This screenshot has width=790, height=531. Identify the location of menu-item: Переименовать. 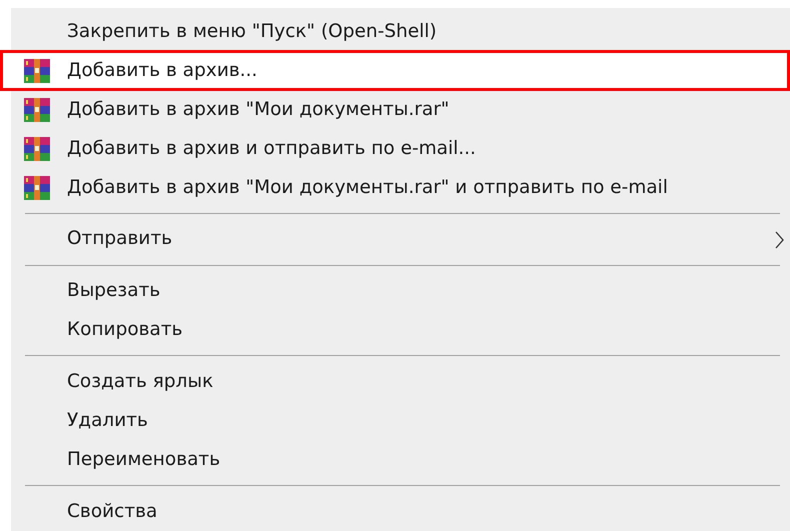
(400, 460).